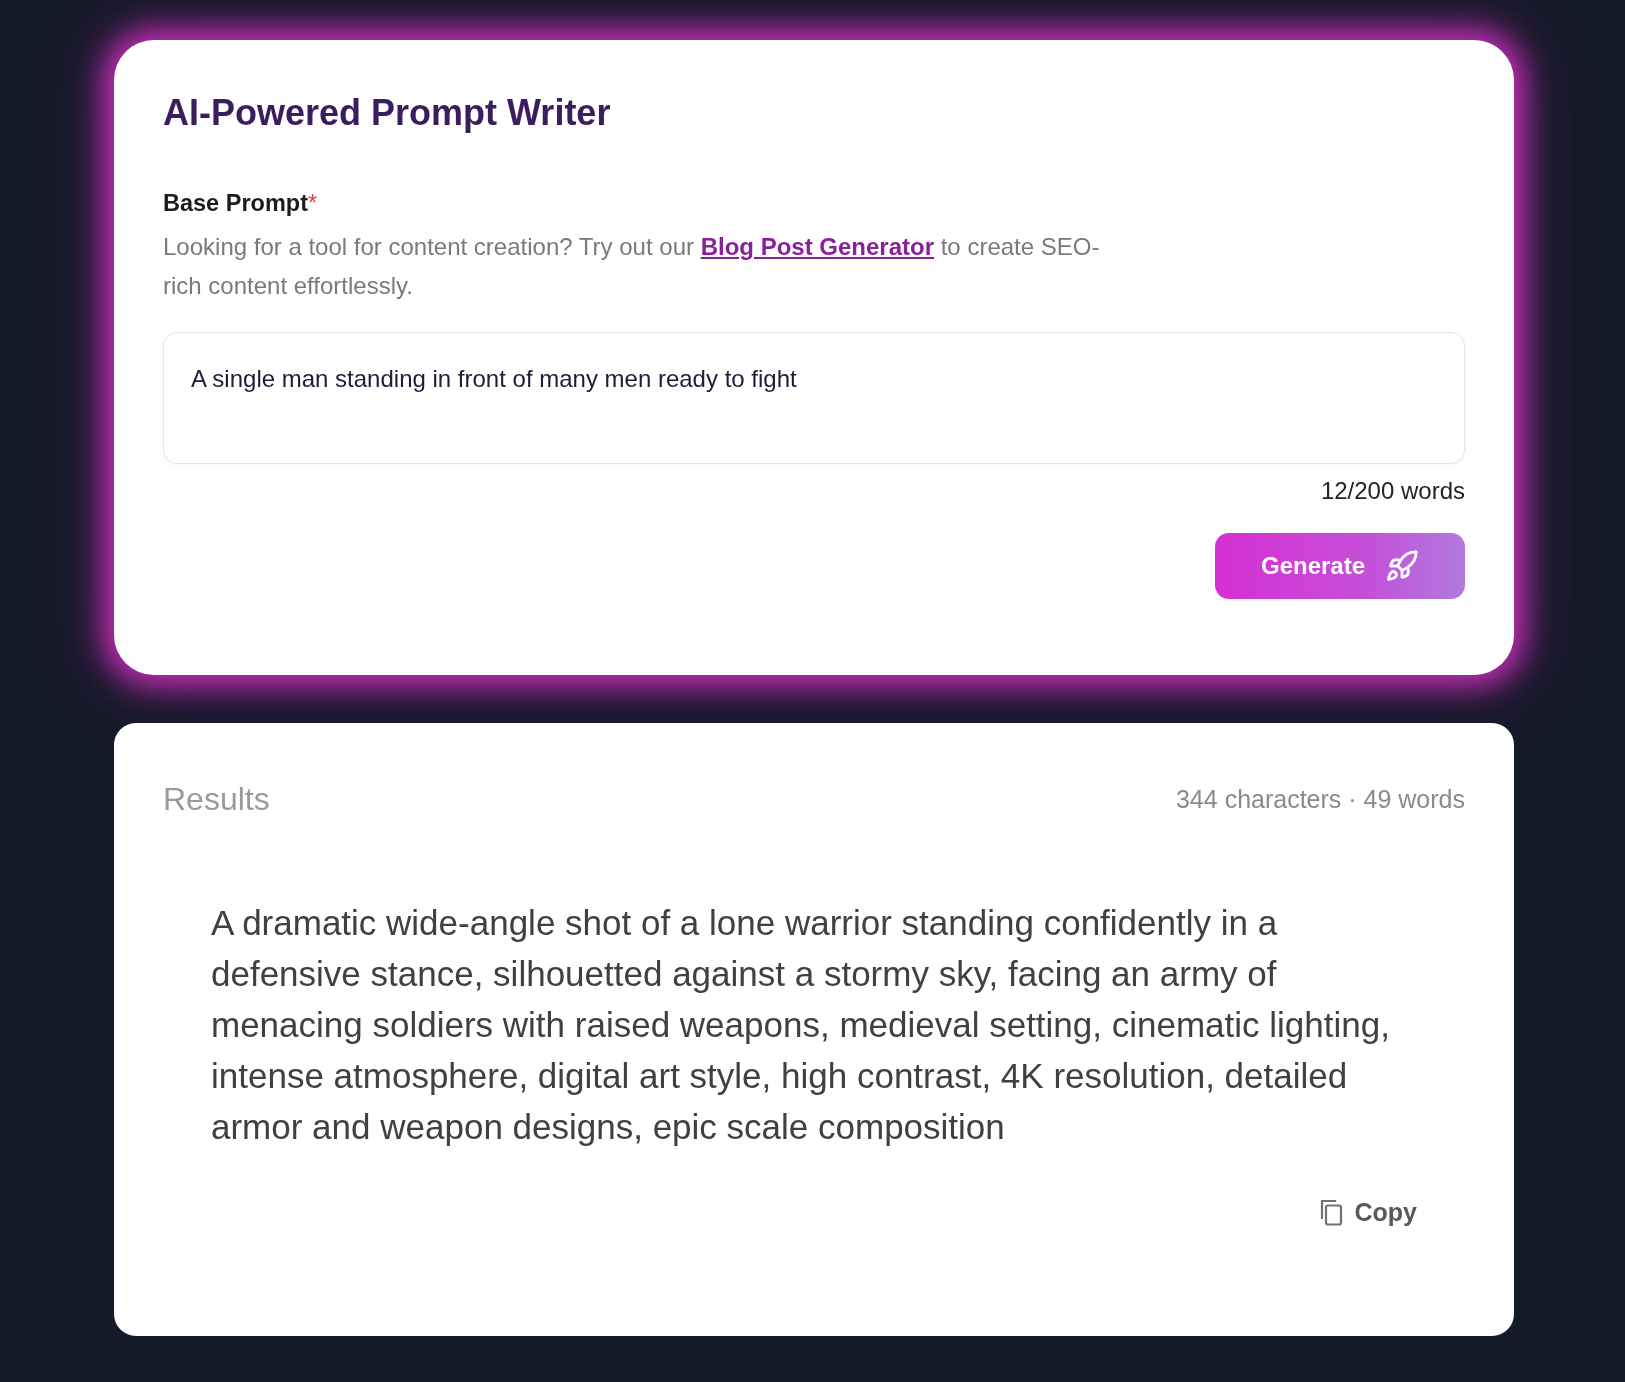  I want to click on word-count: 12/200 words, so click(1392, 491).